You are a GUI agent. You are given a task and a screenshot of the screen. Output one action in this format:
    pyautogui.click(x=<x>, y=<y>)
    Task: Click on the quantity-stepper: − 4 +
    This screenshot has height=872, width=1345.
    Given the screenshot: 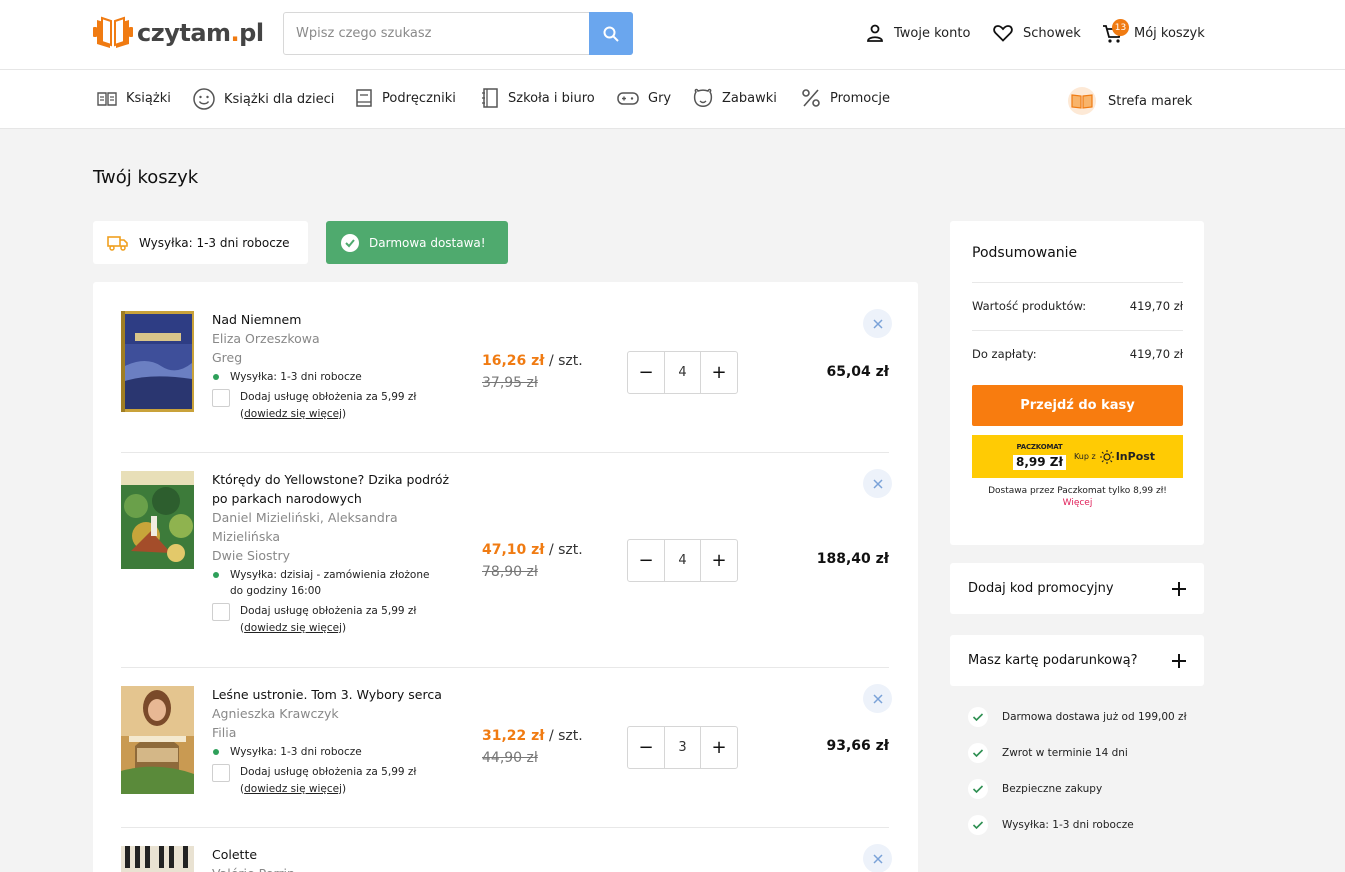 What is the action you would take?
    pyautogui.click(x=682, y=372)
    